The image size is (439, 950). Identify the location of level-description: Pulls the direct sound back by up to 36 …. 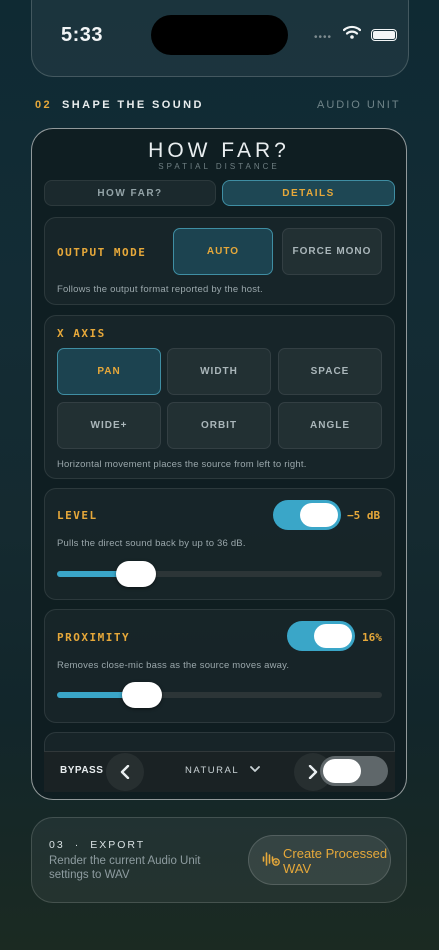
(151, 543).